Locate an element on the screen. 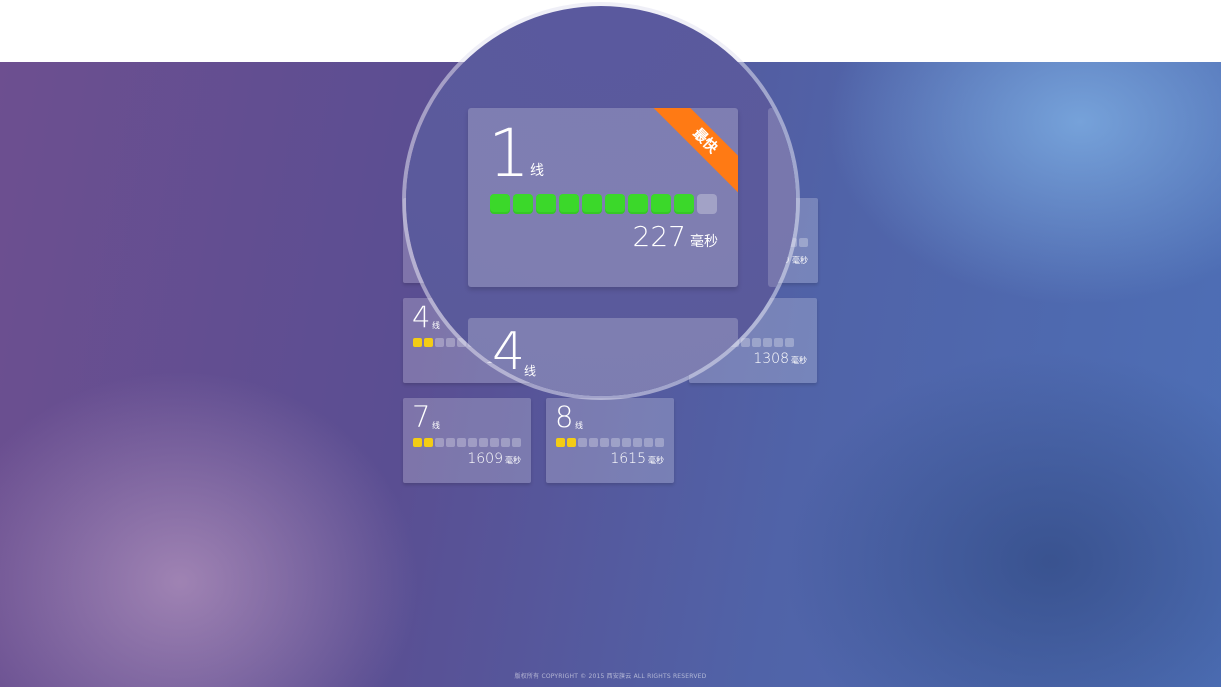 This screenshot has height=687, width=1221. line-card-3-magnified-edge is located at coordinates (782, 197).